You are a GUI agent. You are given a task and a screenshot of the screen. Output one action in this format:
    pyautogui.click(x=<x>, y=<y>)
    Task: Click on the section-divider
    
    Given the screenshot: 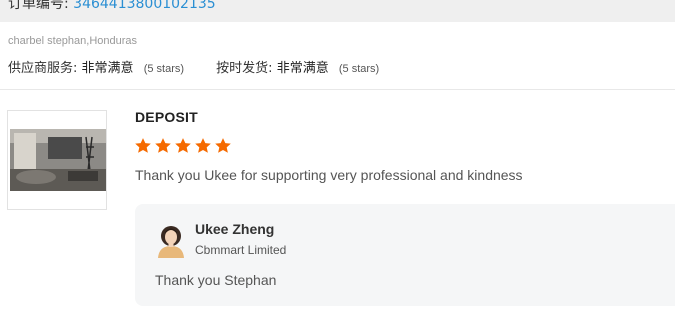 What is the action you would take?
    pyautogui.click(x=337, y=89)
    